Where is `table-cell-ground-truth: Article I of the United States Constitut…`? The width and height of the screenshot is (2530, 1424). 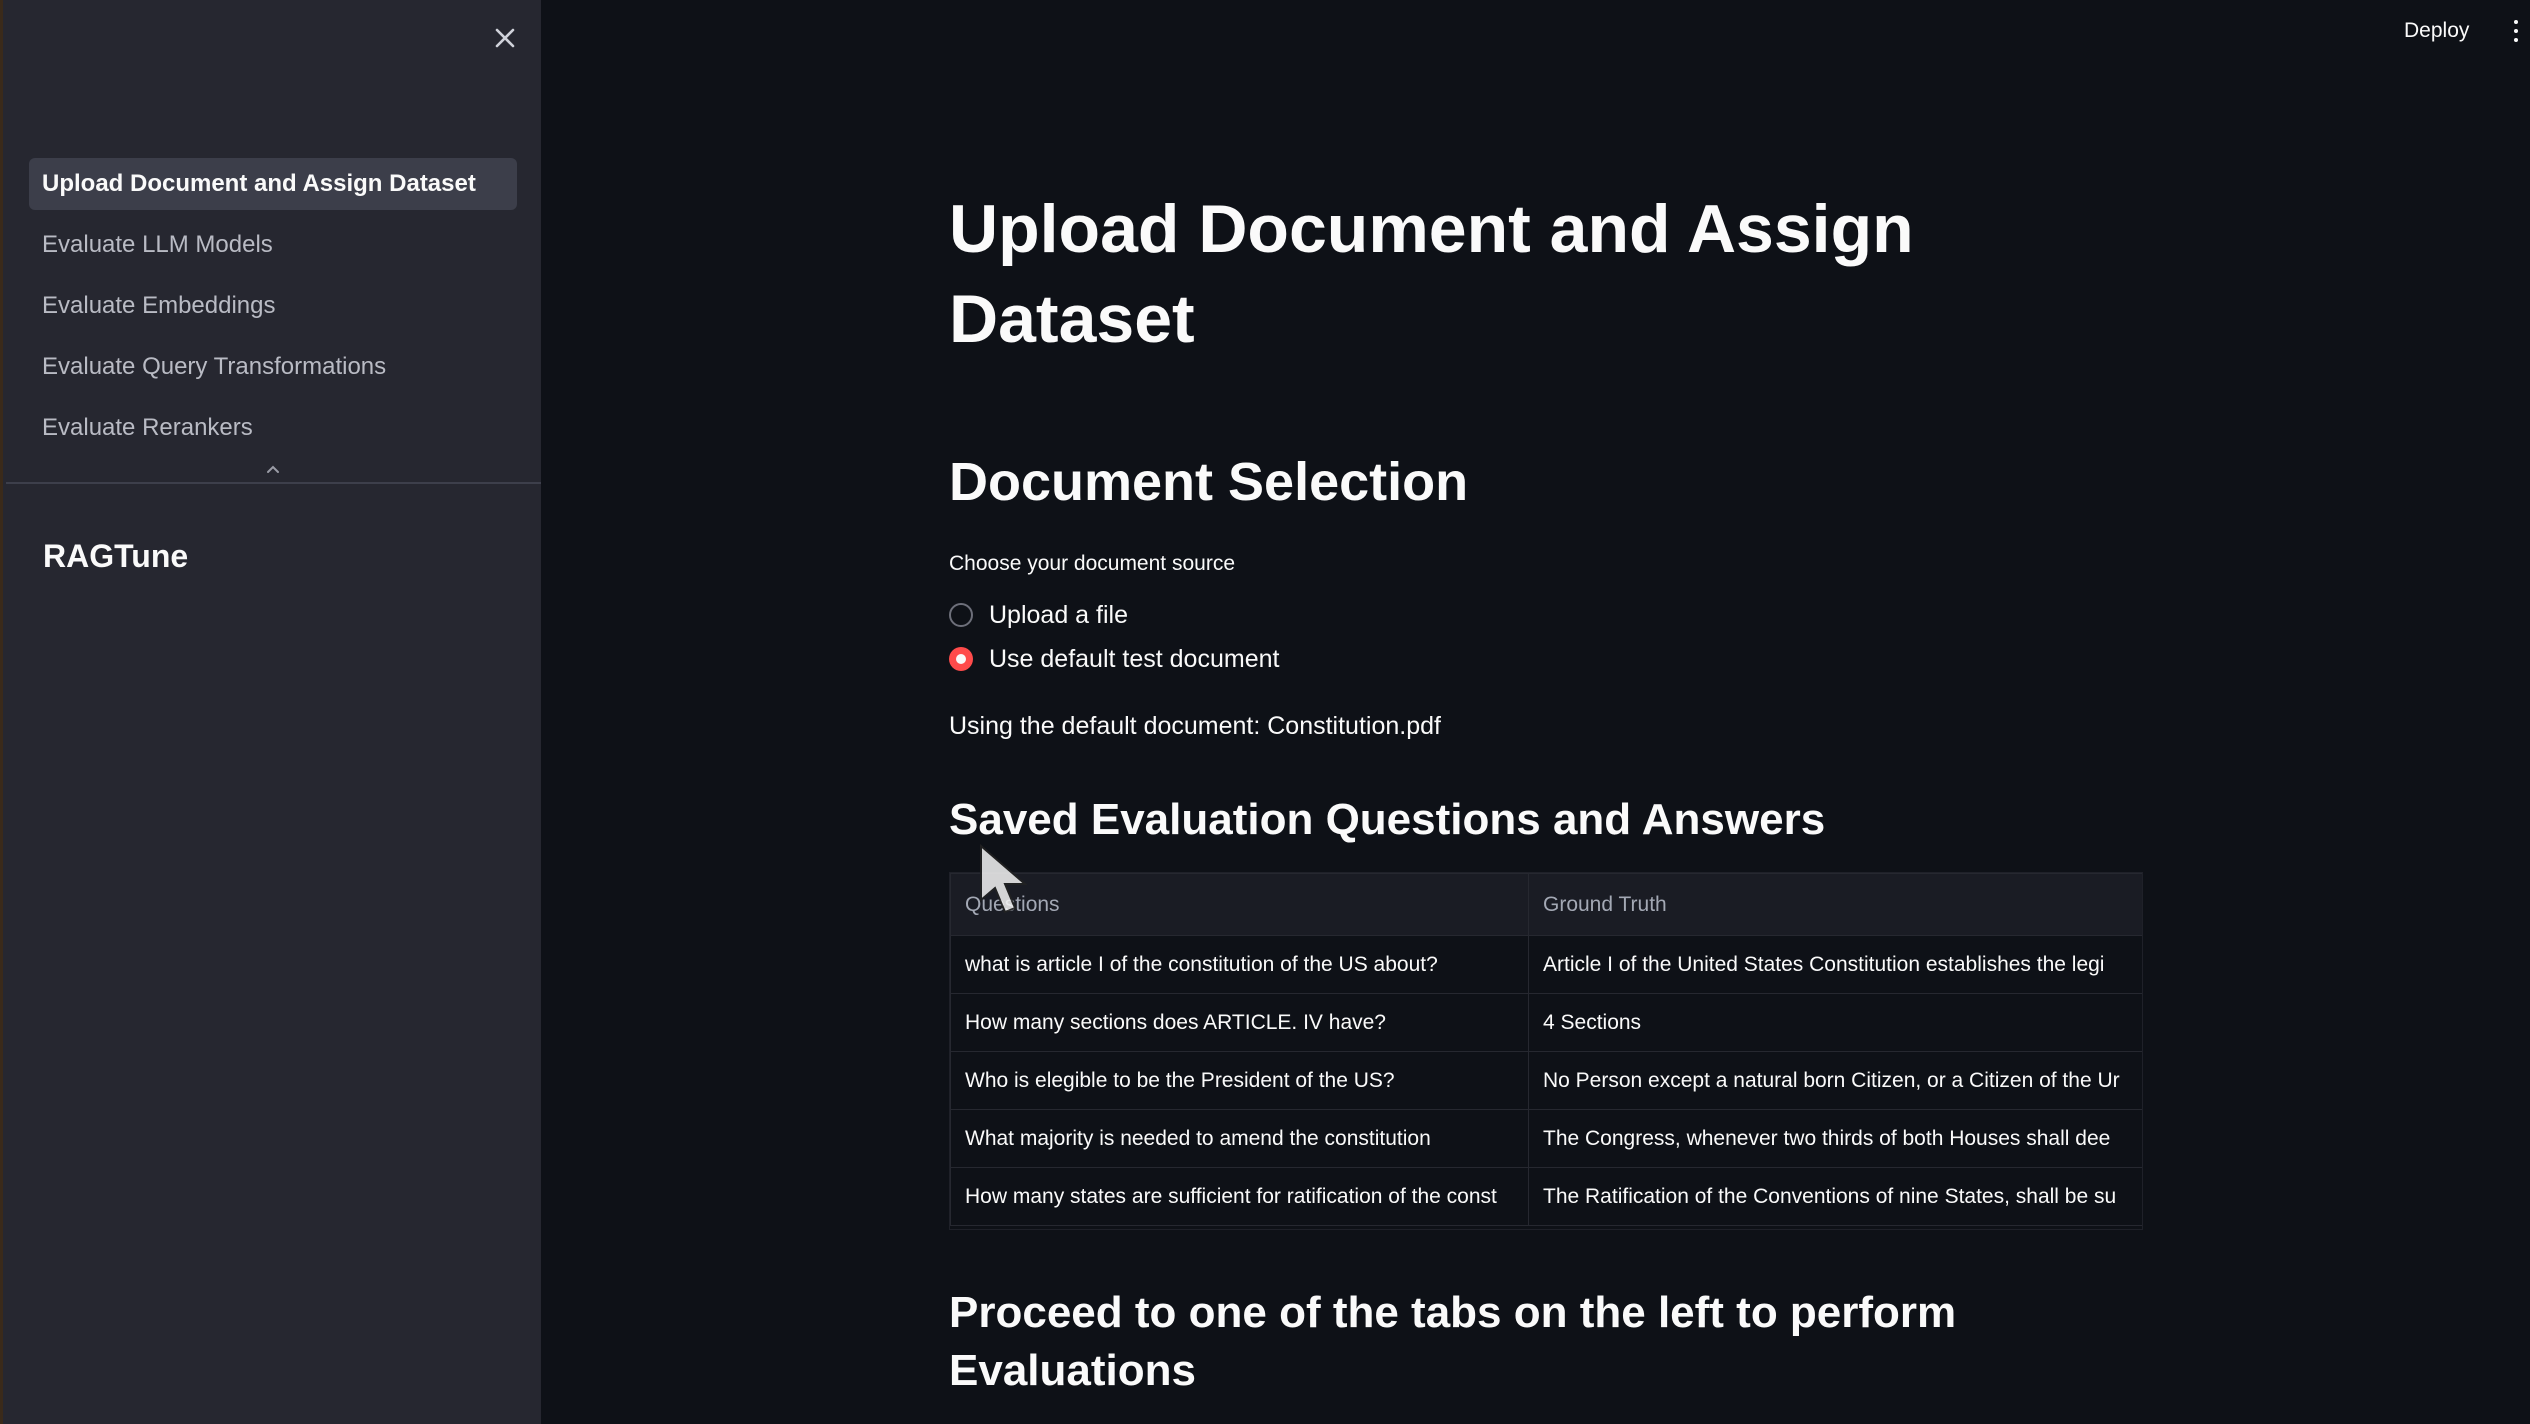 table-cell-ground-truth: Article I of the United States Constitut… is located at coordinates (1835, 964).